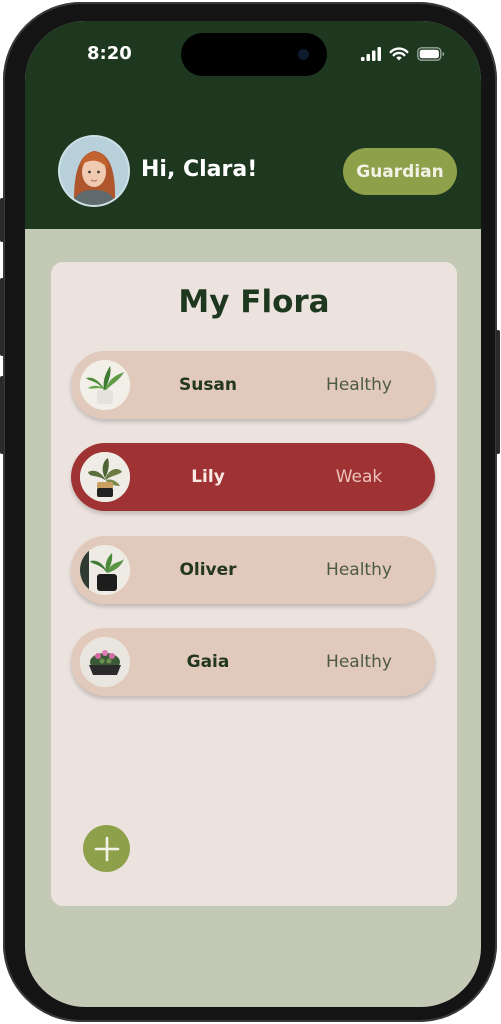  I want to click on cellular-signal-icon, so click(371, 54).